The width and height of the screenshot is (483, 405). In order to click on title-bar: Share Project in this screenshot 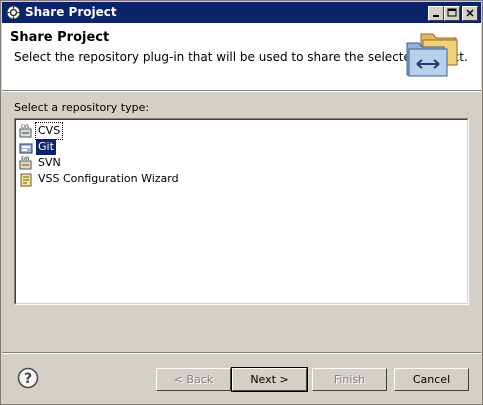, I will do `click(241, 12)`.